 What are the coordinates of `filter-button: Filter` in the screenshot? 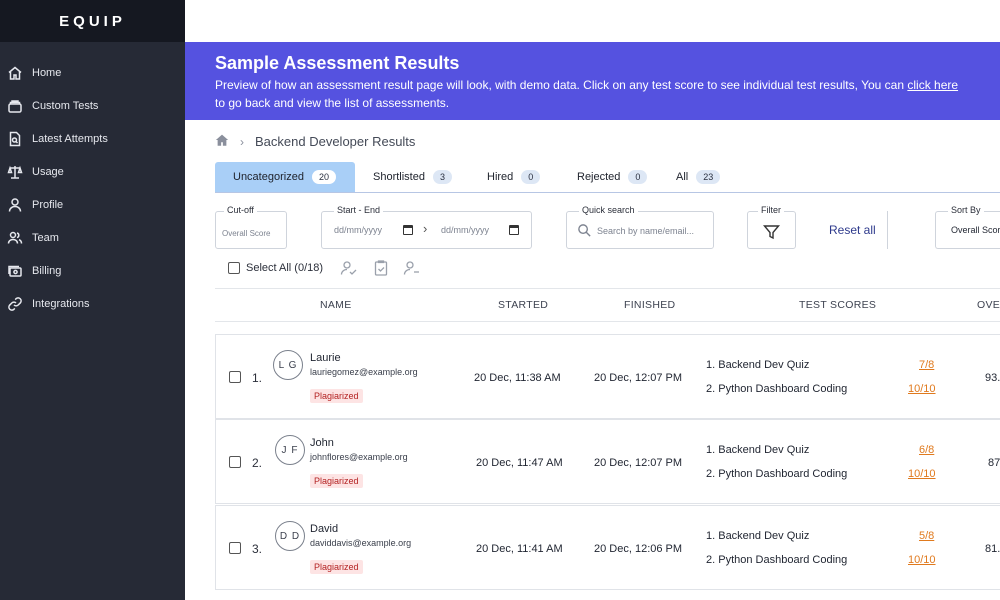 It's located at (771, 227).